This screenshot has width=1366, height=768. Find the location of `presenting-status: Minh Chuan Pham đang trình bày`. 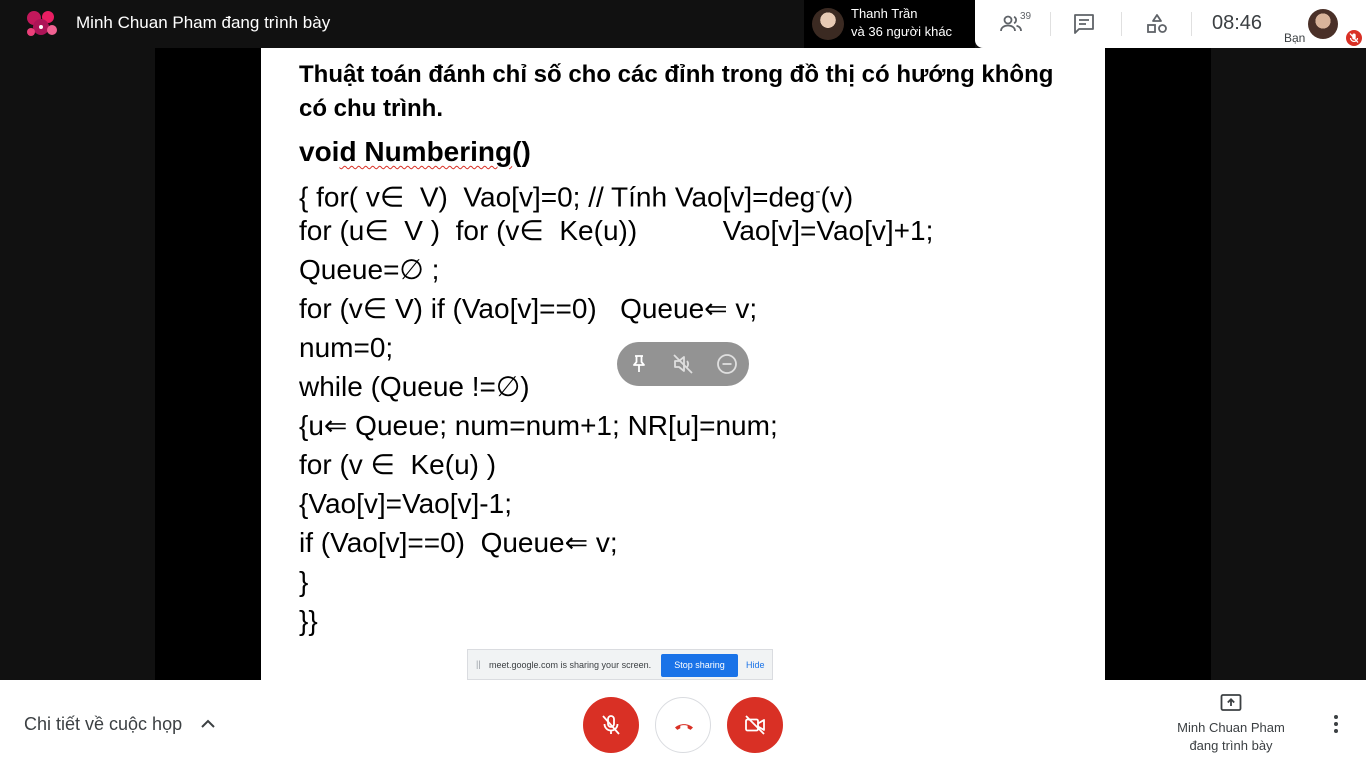

presenting-status: Minh Chuan Pham đang trình bày is located at coordinates (1231, 737).